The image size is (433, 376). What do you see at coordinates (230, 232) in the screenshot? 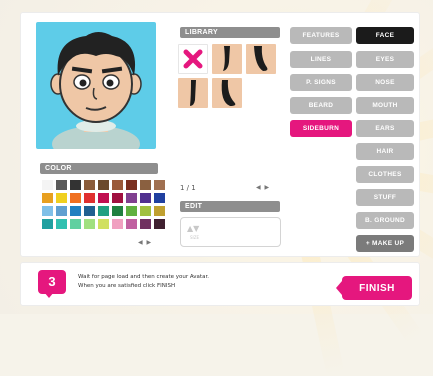
I see `edit-controls: ▲▼ SIZE` at bounding box center [230, 232].